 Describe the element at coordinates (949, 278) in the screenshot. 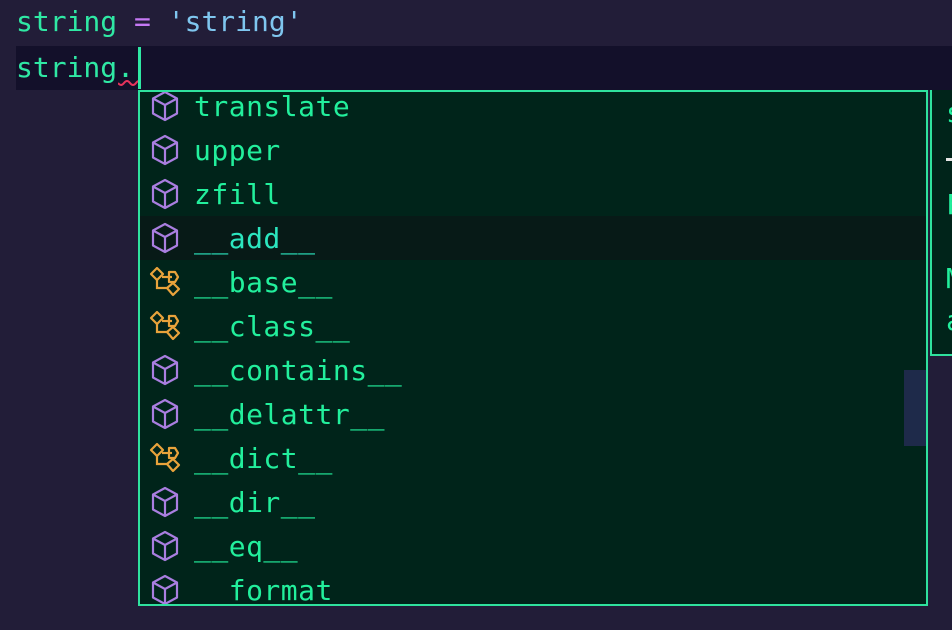

I see `details-line: M` at that location.